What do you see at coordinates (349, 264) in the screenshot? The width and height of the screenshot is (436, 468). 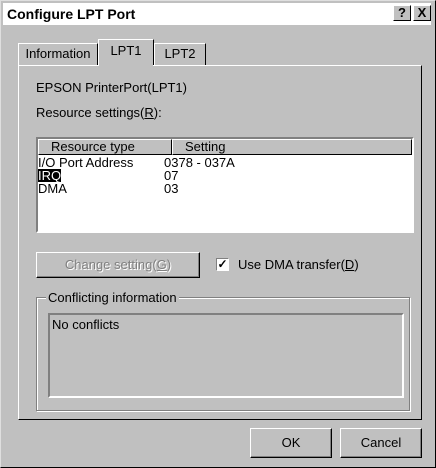 I see `dma-label-accel: D` at bounding box center [349, 264].